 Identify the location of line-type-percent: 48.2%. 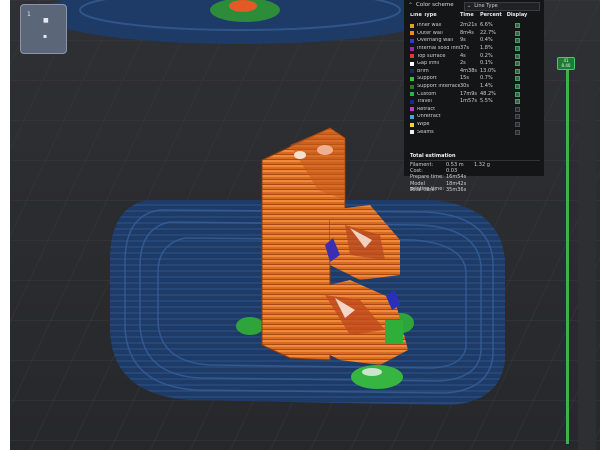
(488, 93).